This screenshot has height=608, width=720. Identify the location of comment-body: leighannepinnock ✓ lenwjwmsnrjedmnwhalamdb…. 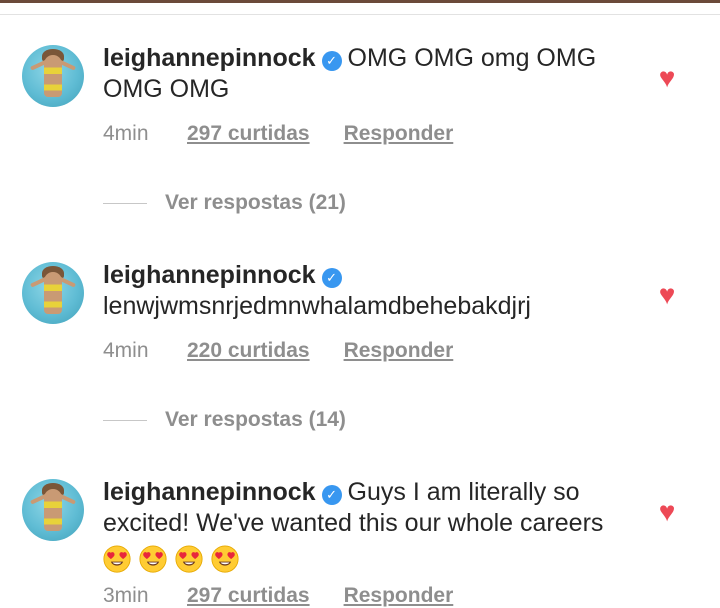
(363, 291).